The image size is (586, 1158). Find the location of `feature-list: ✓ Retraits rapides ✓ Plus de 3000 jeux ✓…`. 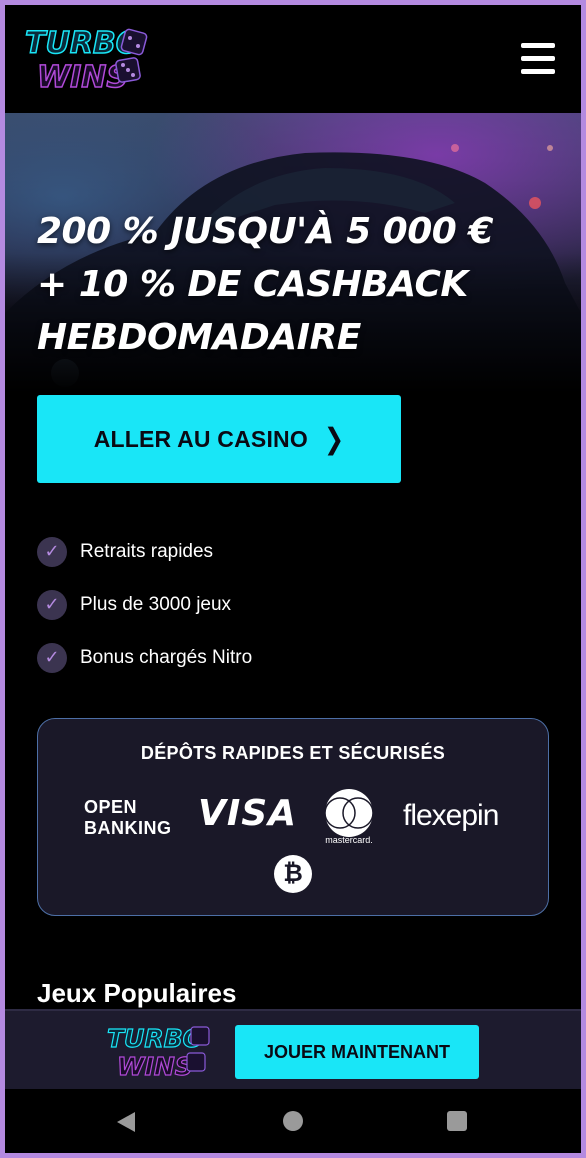

feature-list: ✓ Retraits rapides ✓ Plus de 3000 jeux ✓… is located at coordinates (144, 604).